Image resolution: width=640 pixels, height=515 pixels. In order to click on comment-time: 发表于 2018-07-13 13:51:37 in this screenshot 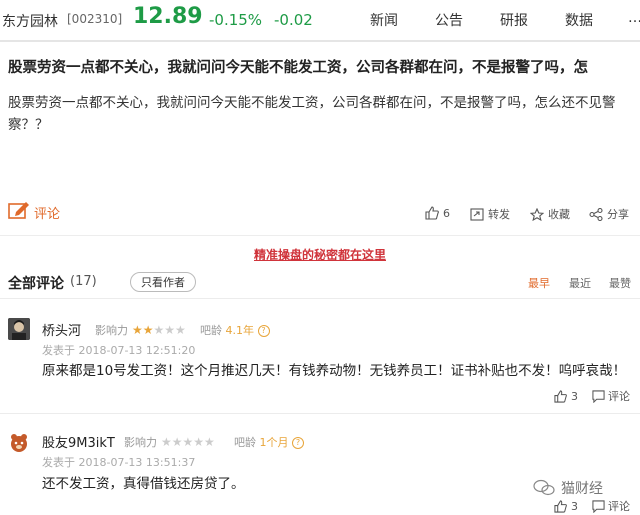, I will do `click(119, 462)`.